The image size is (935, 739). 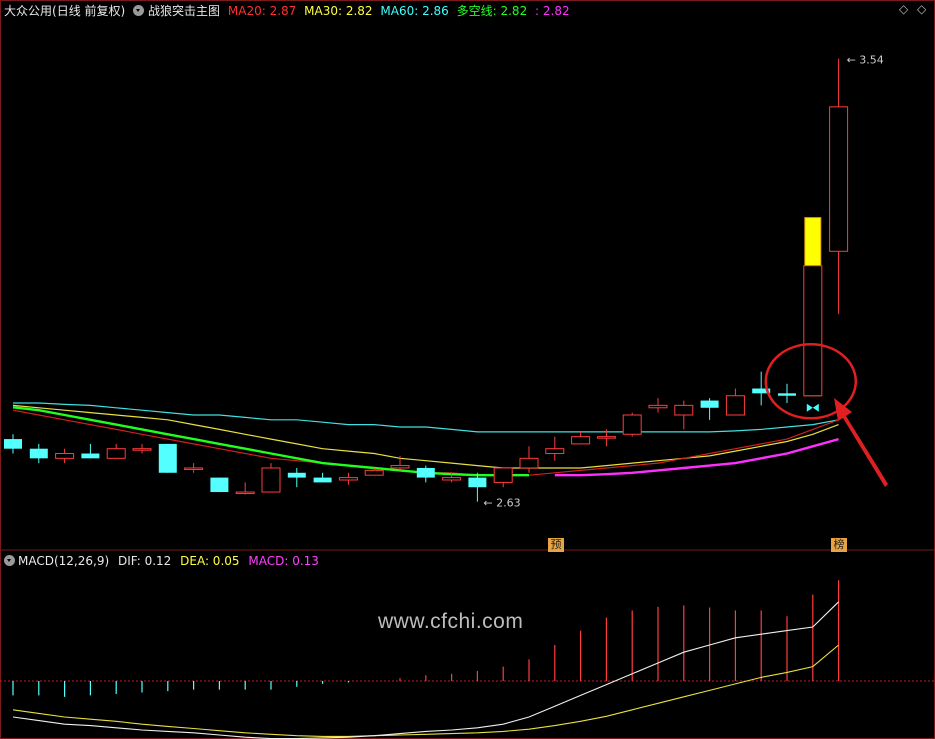 What do you see at coordinates (556, 545) in the screenshot?
I see `pre-marker: 预` at bounding box center [556, 545].